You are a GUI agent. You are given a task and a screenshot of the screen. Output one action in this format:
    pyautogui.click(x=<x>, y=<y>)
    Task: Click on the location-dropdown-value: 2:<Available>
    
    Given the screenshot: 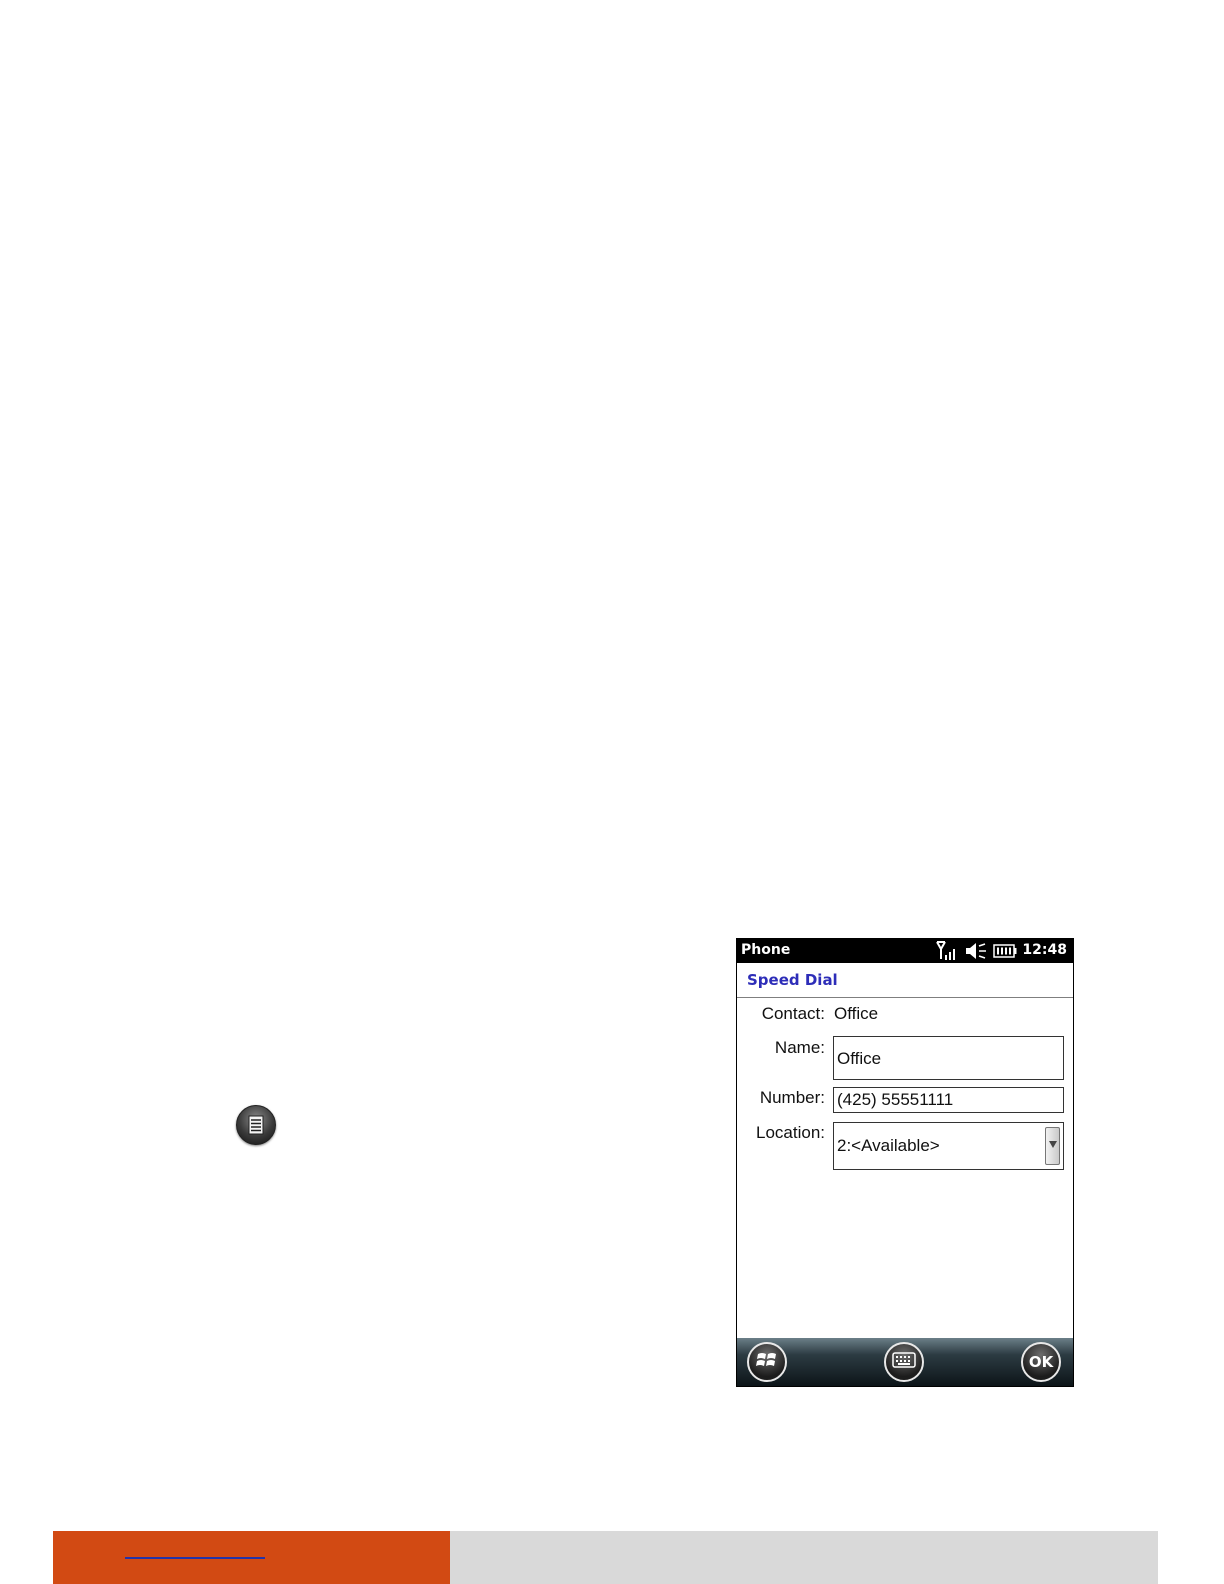 What is the action you would take?
    pyautogui.click(x=888, y=1145)
    